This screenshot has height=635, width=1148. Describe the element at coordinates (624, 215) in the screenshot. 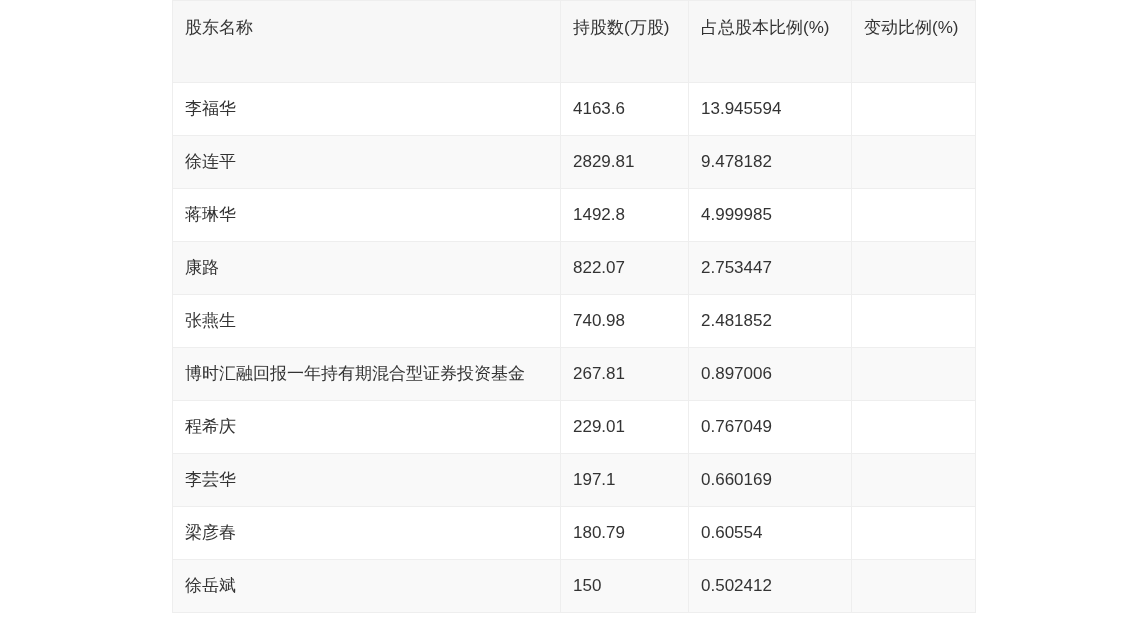

I see `table-cell: 1492.8` at that location.